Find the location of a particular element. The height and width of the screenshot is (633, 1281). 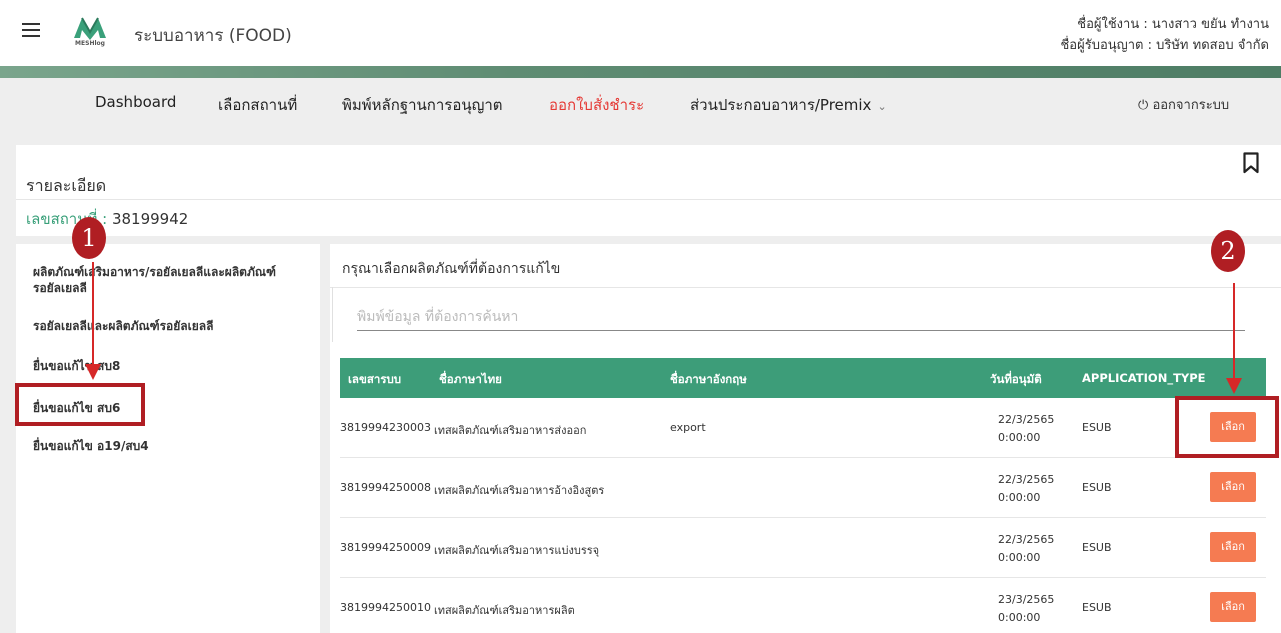

annotation-marker-2: 2 is located at coordinates (1228, 251).